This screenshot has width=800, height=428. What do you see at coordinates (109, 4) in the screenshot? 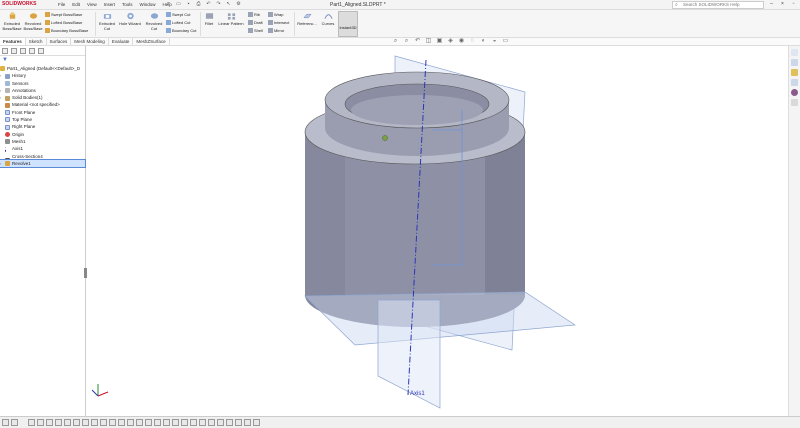
I see `menu-insert: Insert` at bounding box center [109, 4].